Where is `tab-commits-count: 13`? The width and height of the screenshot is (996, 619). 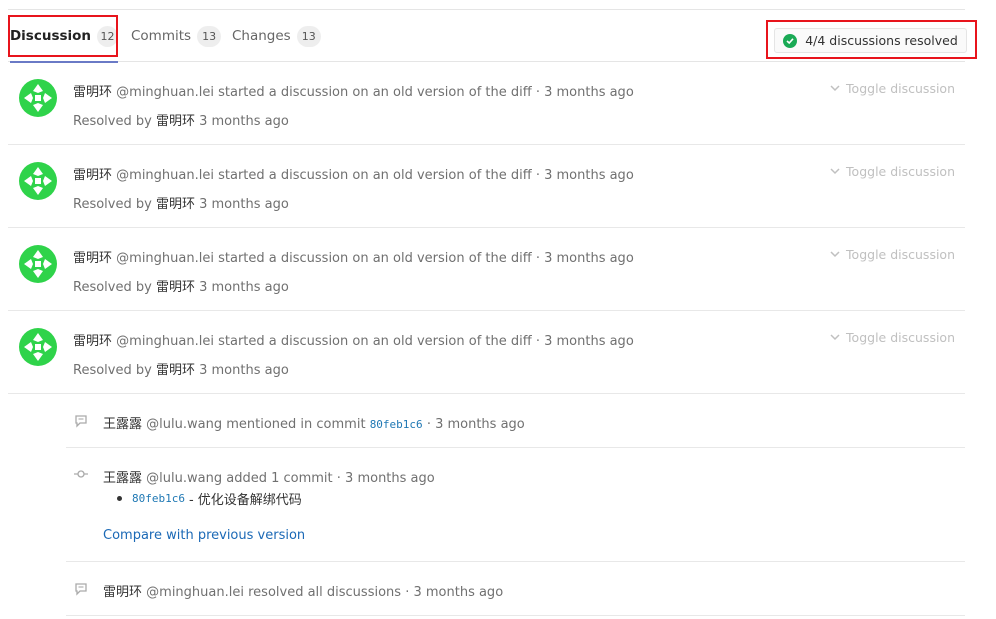
tab-commits-count: 13 is located at coordinates (209, 36).